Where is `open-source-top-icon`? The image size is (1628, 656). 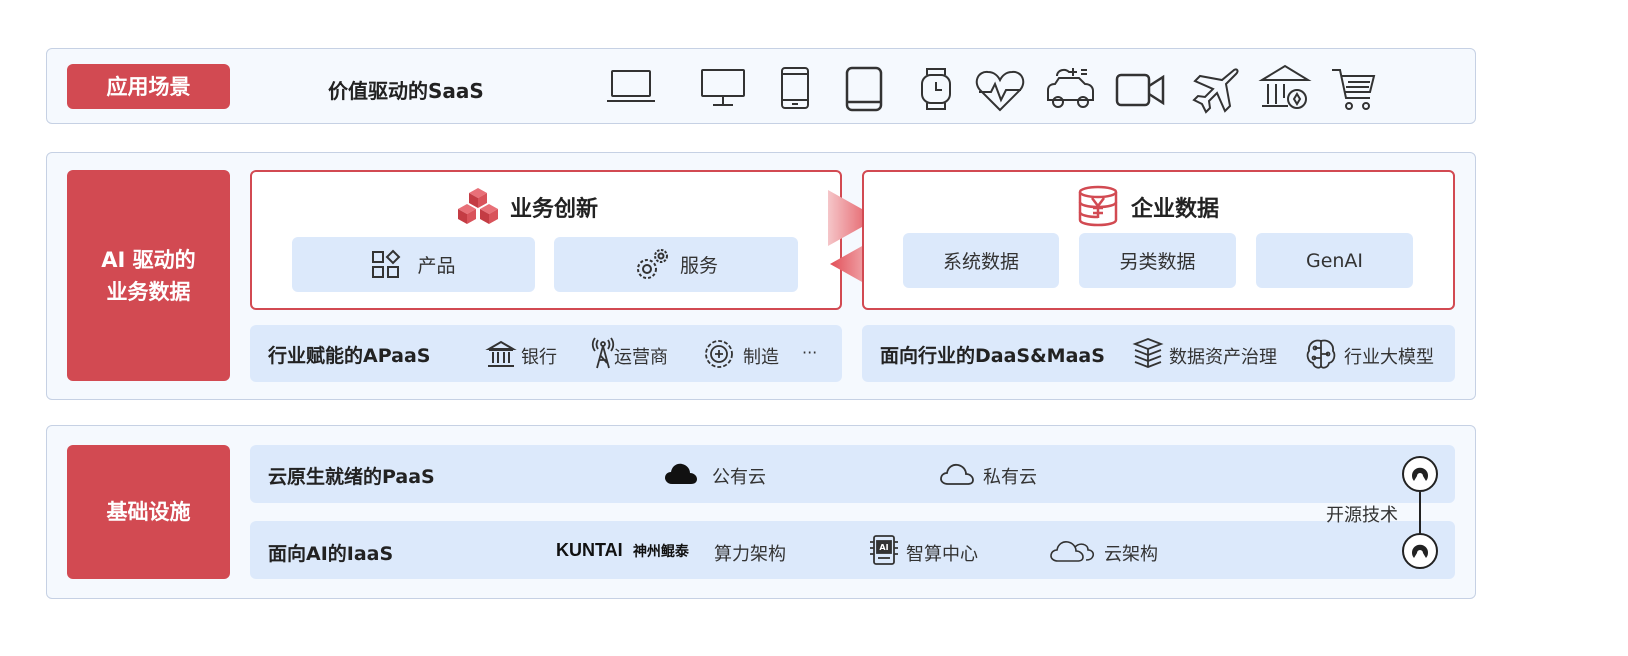 open-source-top-icon is located at coordinates (1420, 474).